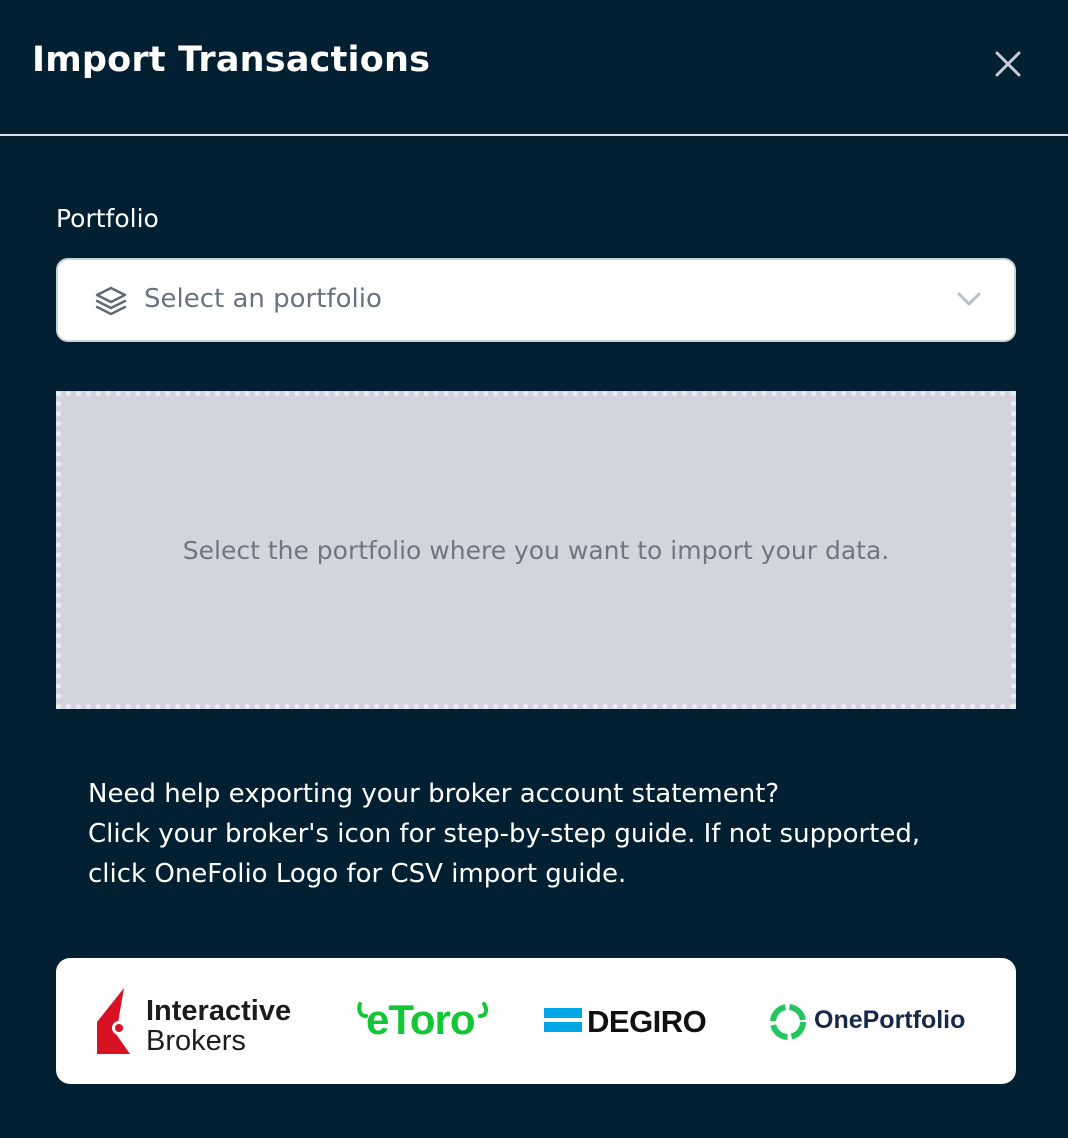 The width and height of the screenshot is (1068, 1138). What do you see at coordinates (263, 299) in the screenshot?
I see `portfolio-select-placeholder: Select an portfolio` at bounding box center [263, 299].